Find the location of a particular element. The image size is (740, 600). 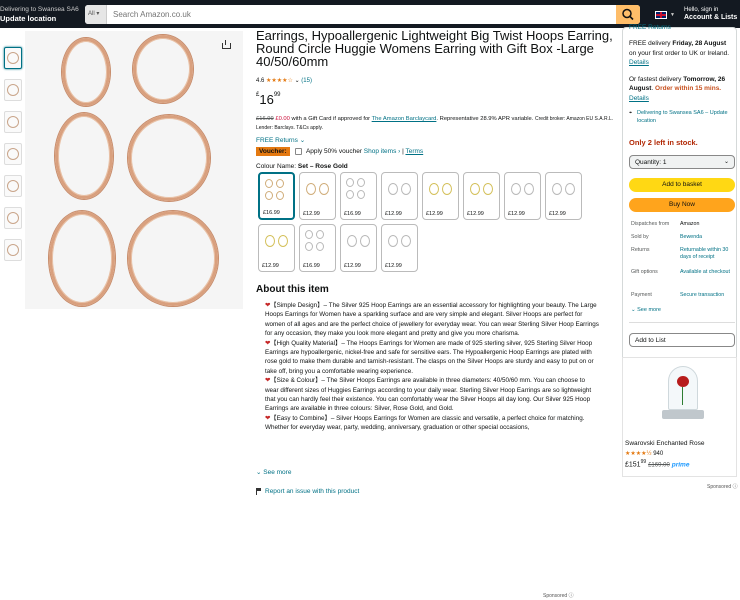

search-input is located at coordinates (362, 14).